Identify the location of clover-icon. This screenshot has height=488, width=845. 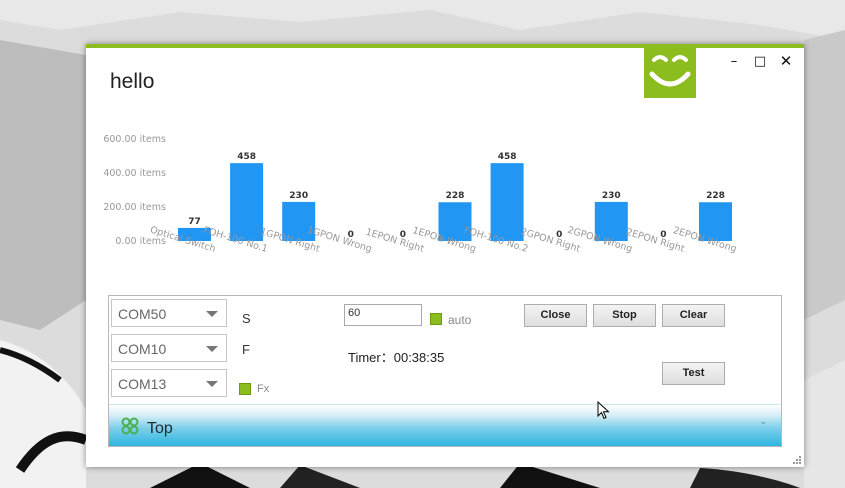
(130, 426).